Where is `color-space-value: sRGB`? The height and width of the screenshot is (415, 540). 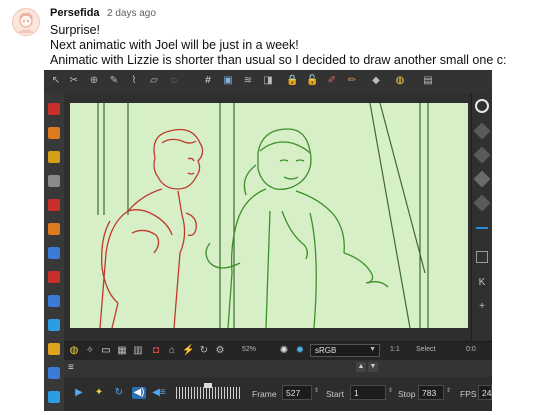 color-space-value: sRGB is located at coordinates (326, 350).